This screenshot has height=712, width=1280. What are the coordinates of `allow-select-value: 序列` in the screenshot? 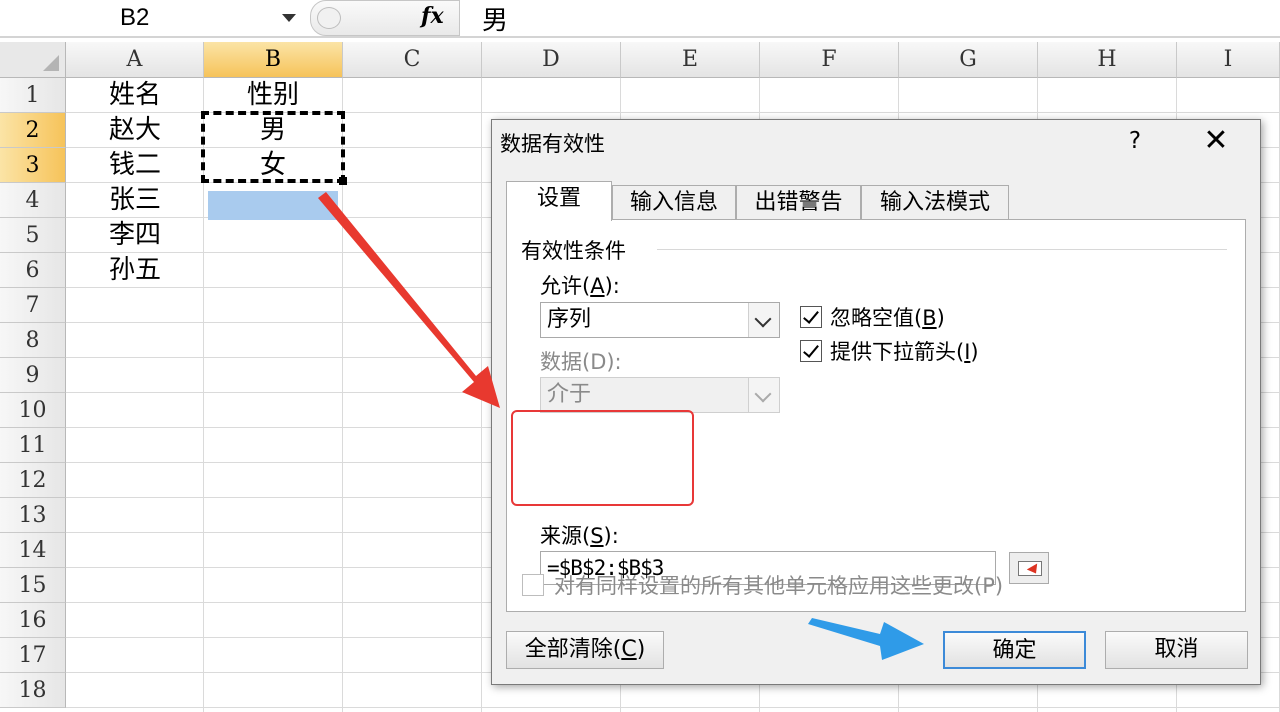 It's located at (569, 319).